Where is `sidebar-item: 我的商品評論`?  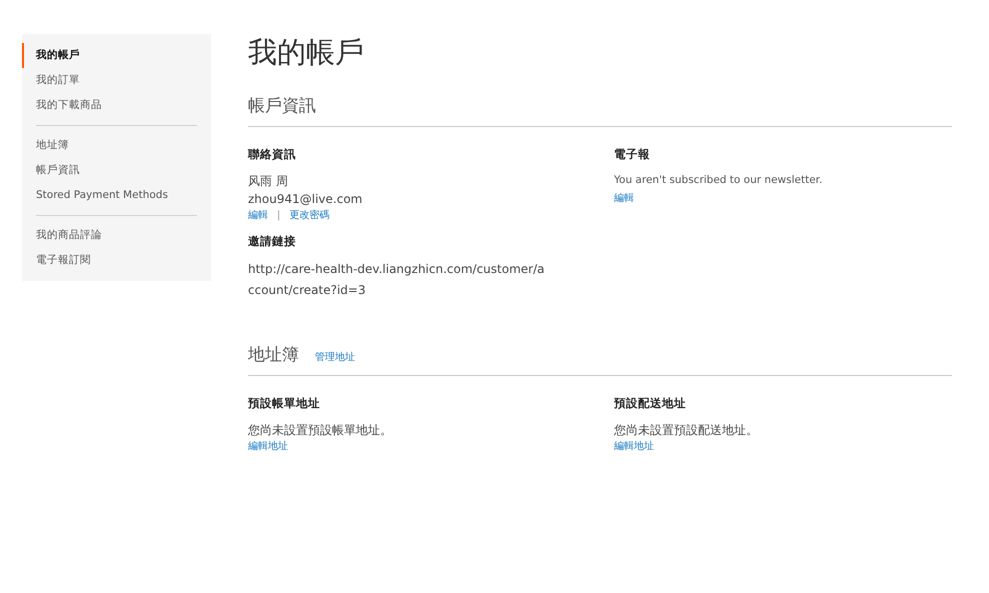
sidebar-item: 我的商品評論 is located at coordinates (116, 235).